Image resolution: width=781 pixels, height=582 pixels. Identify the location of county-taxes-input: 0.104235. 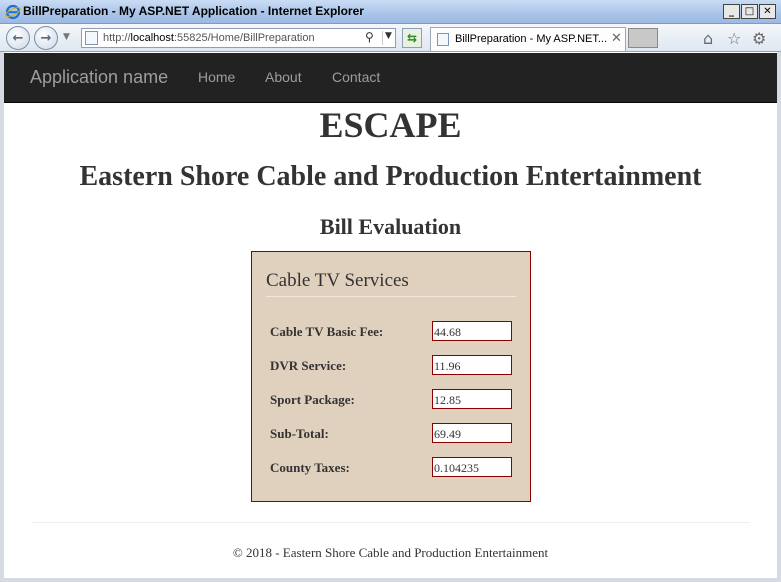
(472, 467).